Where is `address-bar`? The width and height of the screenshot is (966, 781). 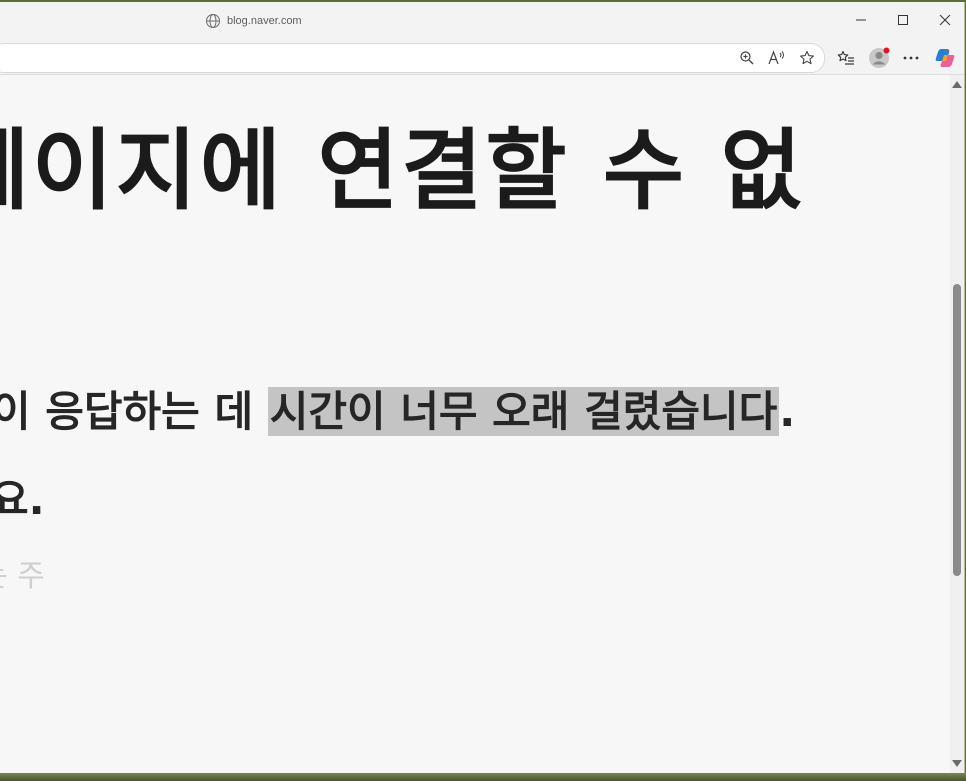 address-bar is located at coordinates (412, 58).